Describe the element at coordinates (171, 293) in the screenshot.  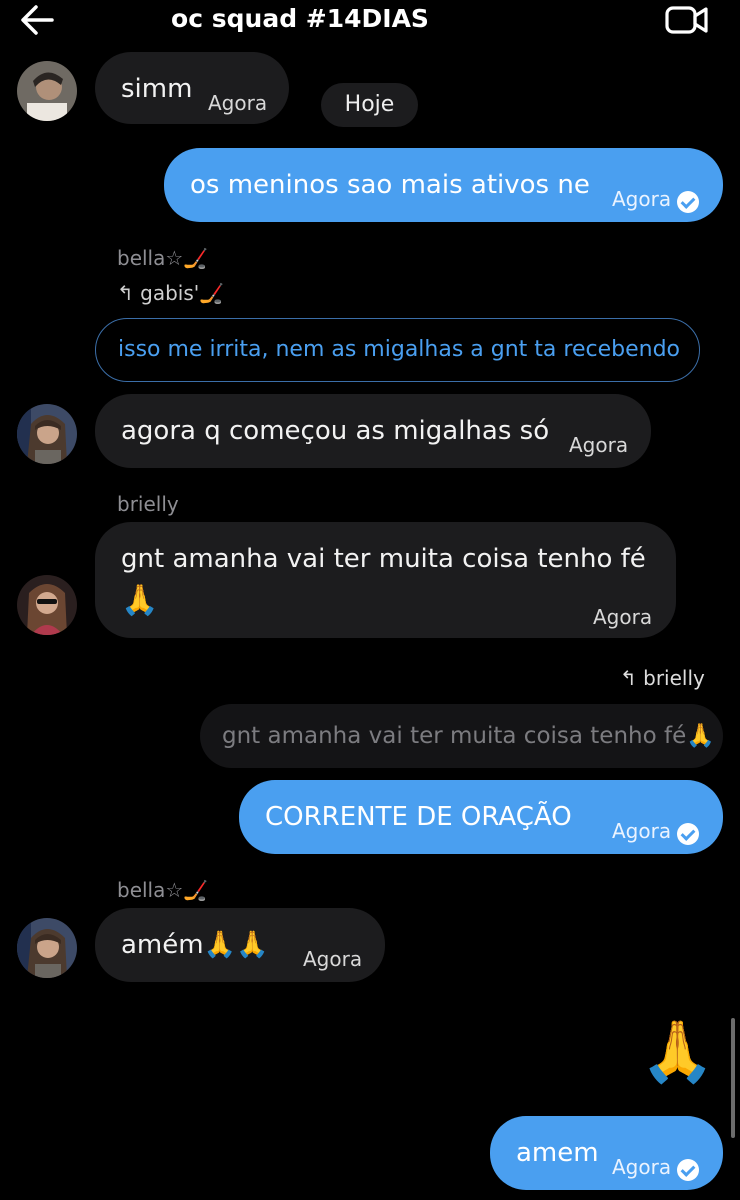
I see `reply-reference: ↰ gabis'🏒` at that location.